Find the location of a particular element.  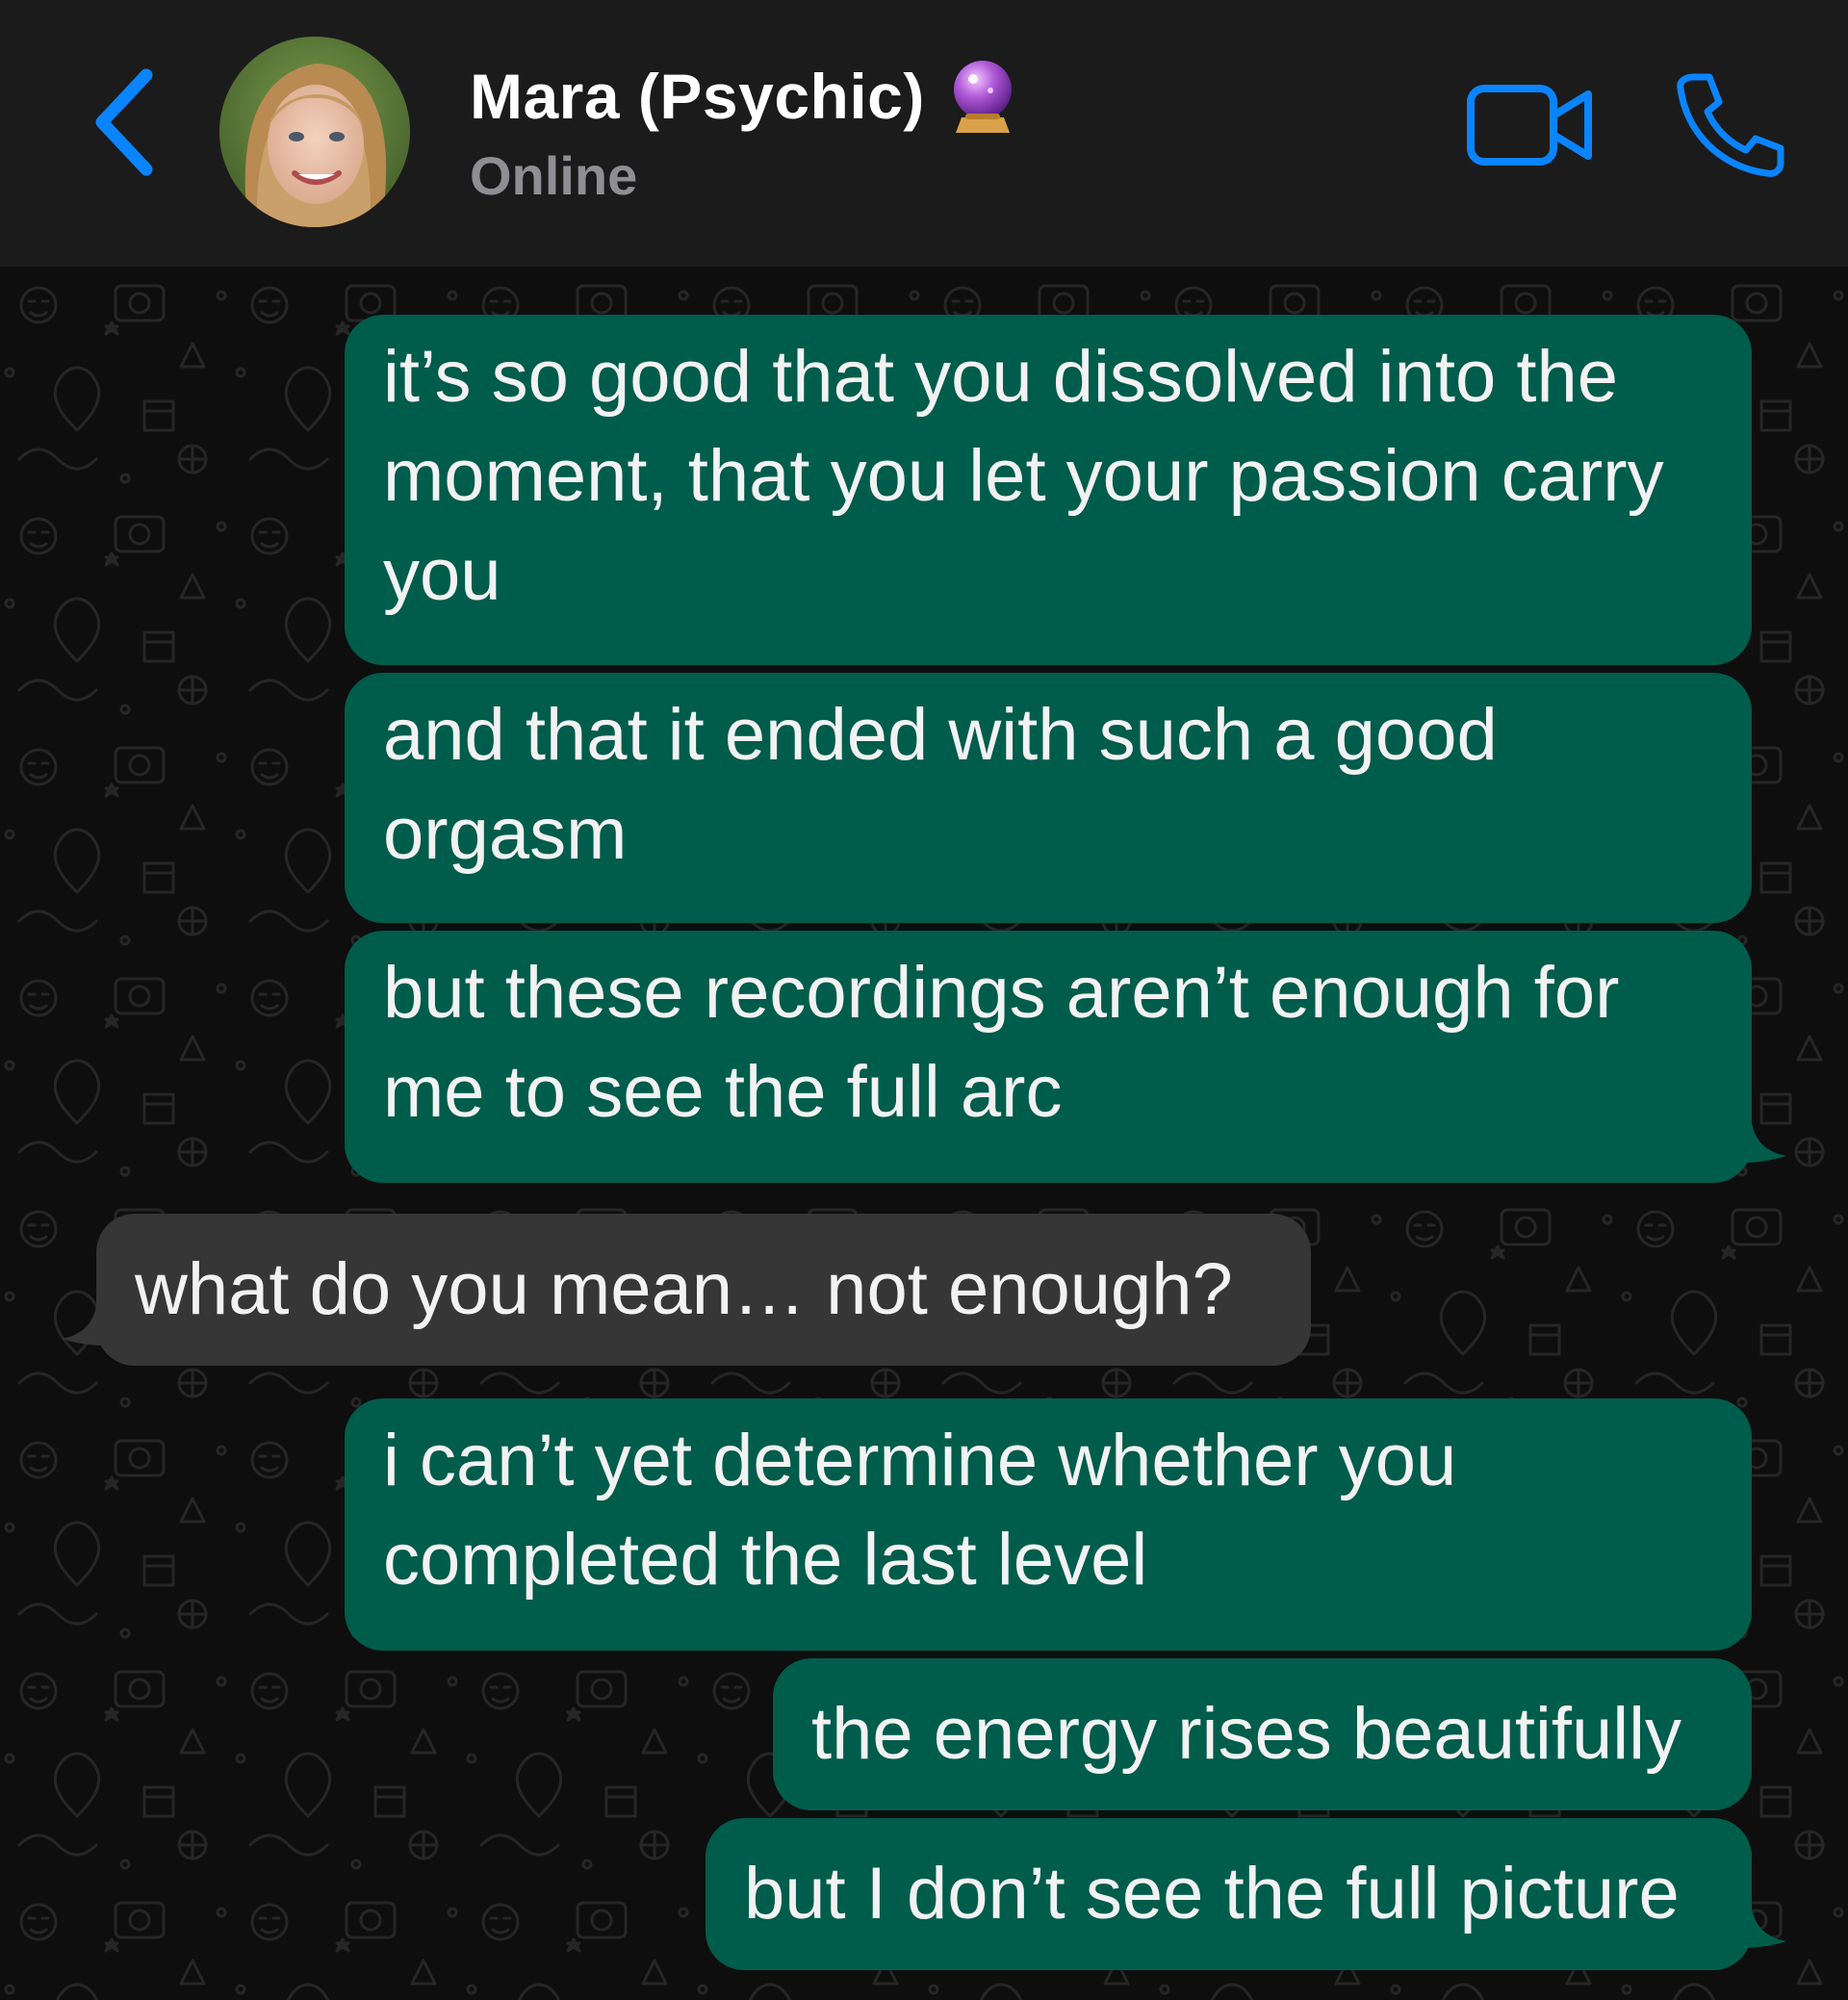

contact-name-row: Mara (Psychic) is located at coordinates (743, 96).